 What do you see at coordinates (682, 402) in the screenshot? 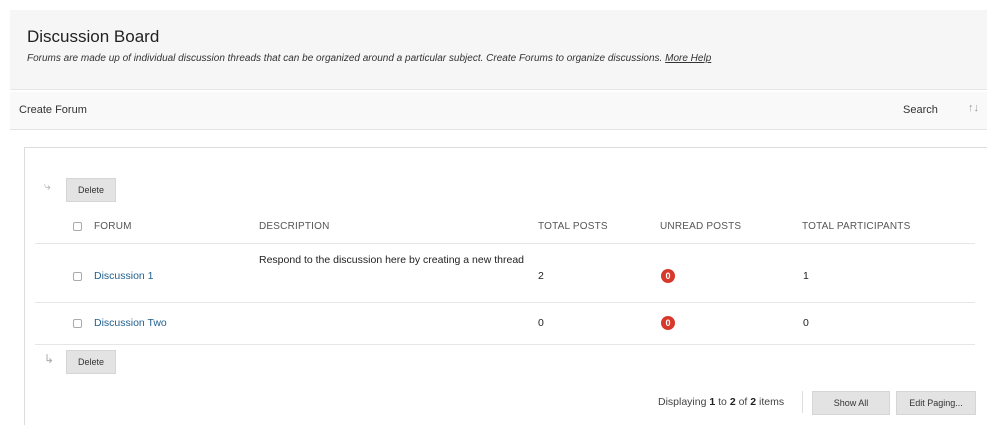
I see `paging-prefix: Displaying` at bounding box center [682, 402].